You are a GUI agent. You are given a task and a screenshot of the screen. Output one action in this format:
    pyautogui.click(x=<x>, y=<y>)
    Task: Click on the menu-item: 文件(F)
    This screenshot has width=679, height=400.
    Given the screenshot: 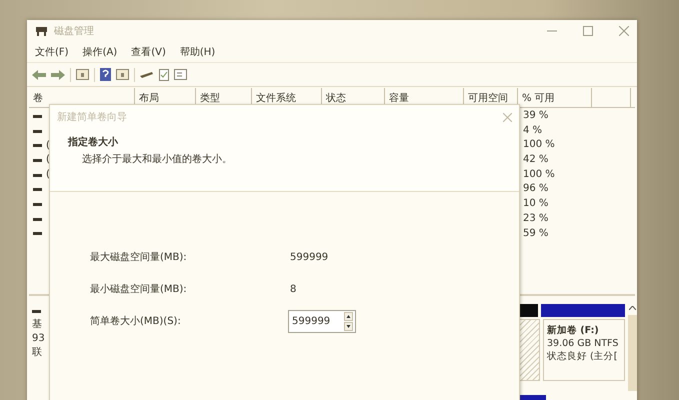 What is the action you would take?
    pyautogui.click(x=52, y=52)
    